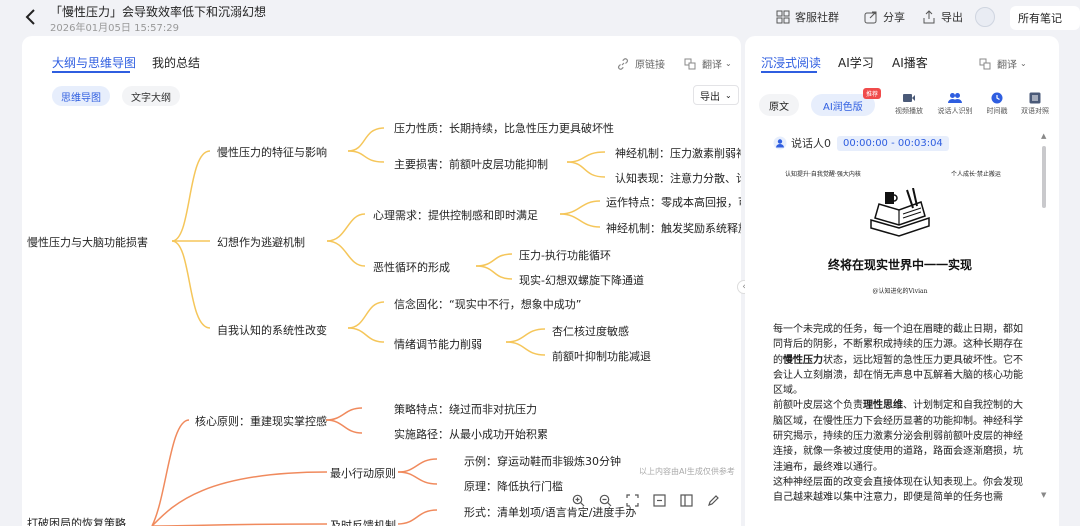 This screenshot has width=1080, height=526. What do you see at coordinates (565, 255) in the screenshot?
I see `mindmap-leaf: 压力-执行功能循环` at bounding box center [565, 255].